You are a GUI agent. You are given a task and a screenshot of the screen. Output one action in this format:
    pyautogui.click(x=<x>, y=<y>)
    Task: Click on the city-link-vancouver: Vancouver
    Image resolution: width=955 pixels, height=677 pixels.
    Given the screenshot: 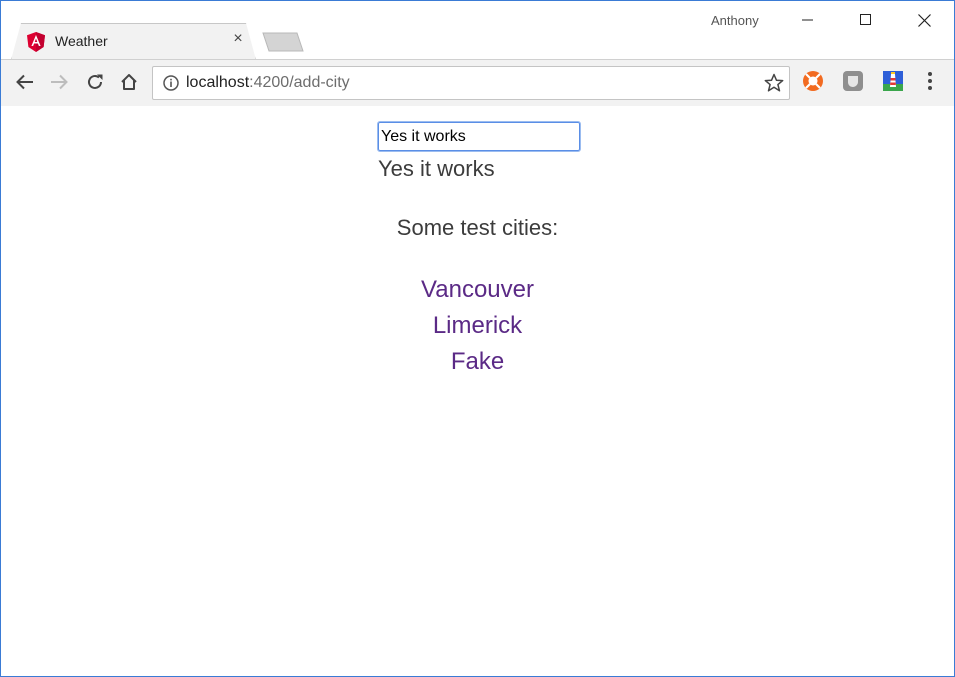 What is the action you would take?
    pyautogui.click(x=477, y=290)
    